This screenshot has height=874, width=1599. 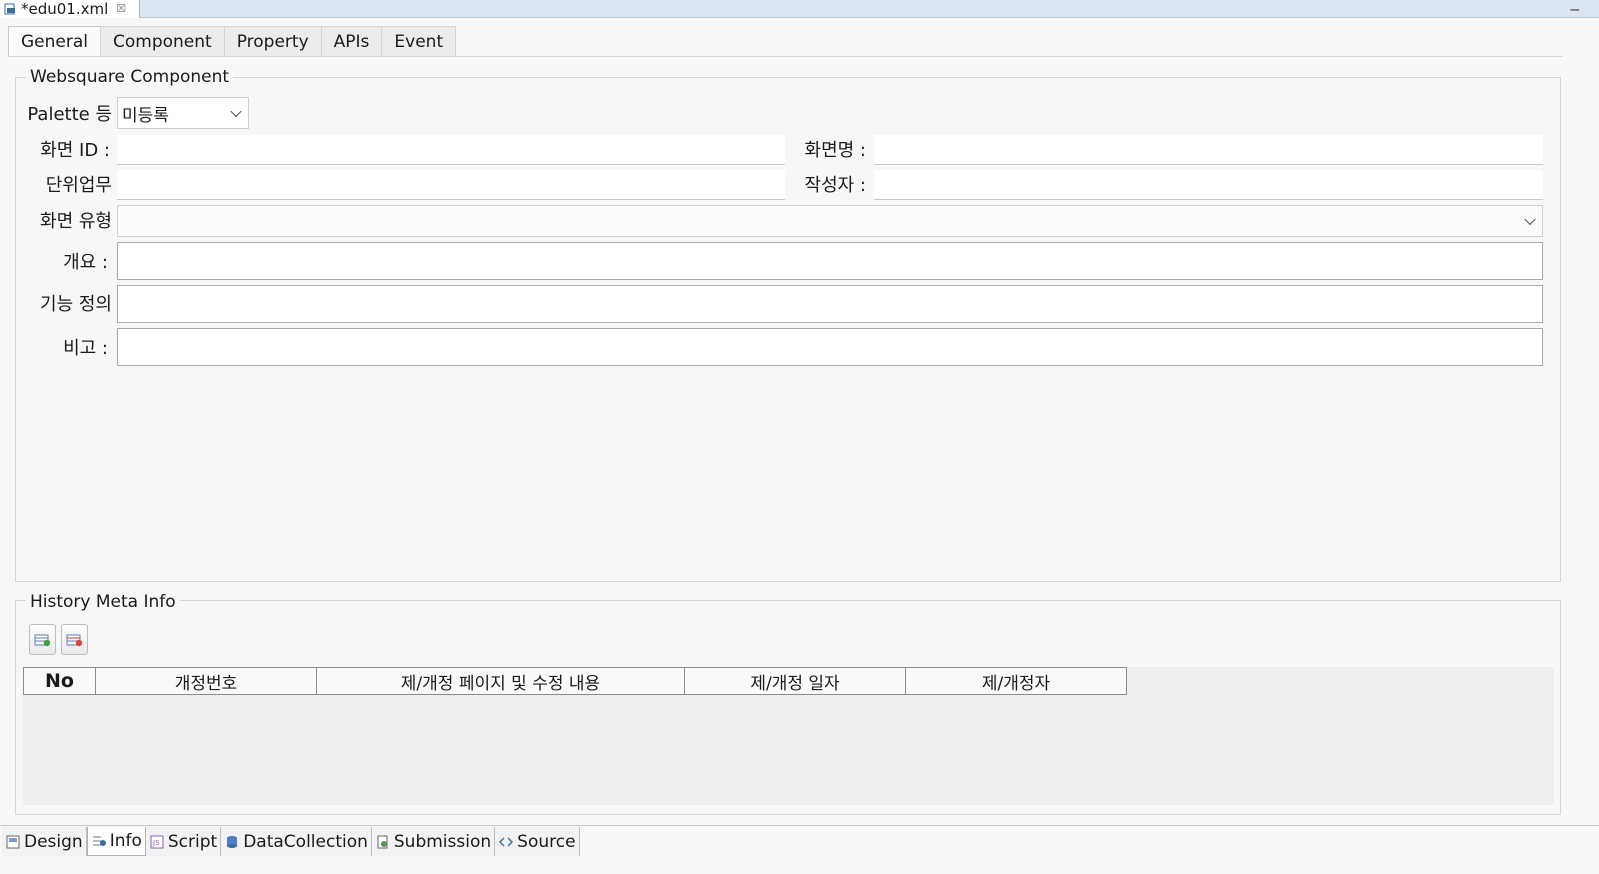 What do you see at coordinates (121, 9) in the screenshot?
I see `close-tab-icon: ☒` at bounding box center [121, 9].